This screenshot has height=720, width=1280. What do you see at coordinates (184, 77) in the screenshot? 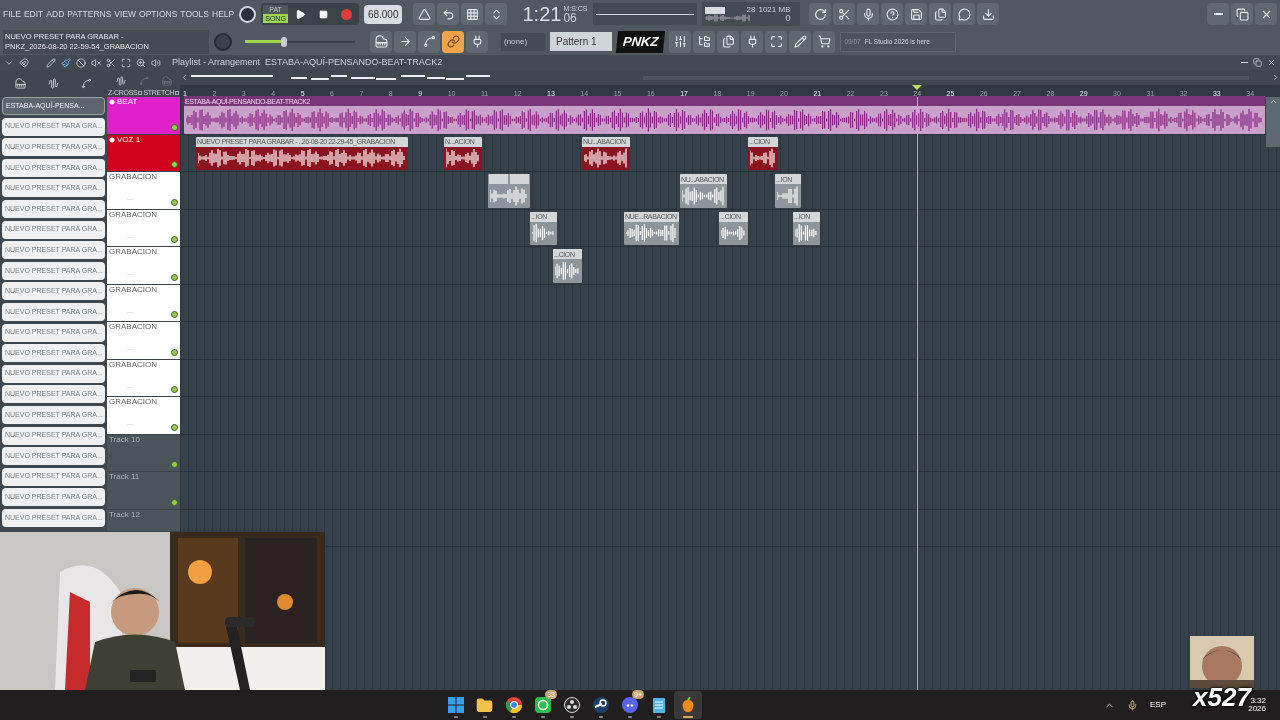
I see `scroll-left-icon` at bounding box center [184, 77].